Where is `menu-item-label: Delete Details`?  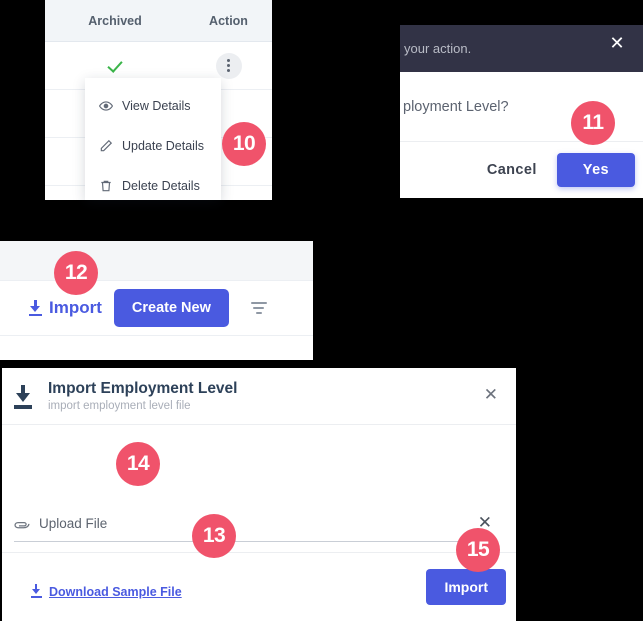 menu-item-label: Delete Details is located at coordinates (161, 186).